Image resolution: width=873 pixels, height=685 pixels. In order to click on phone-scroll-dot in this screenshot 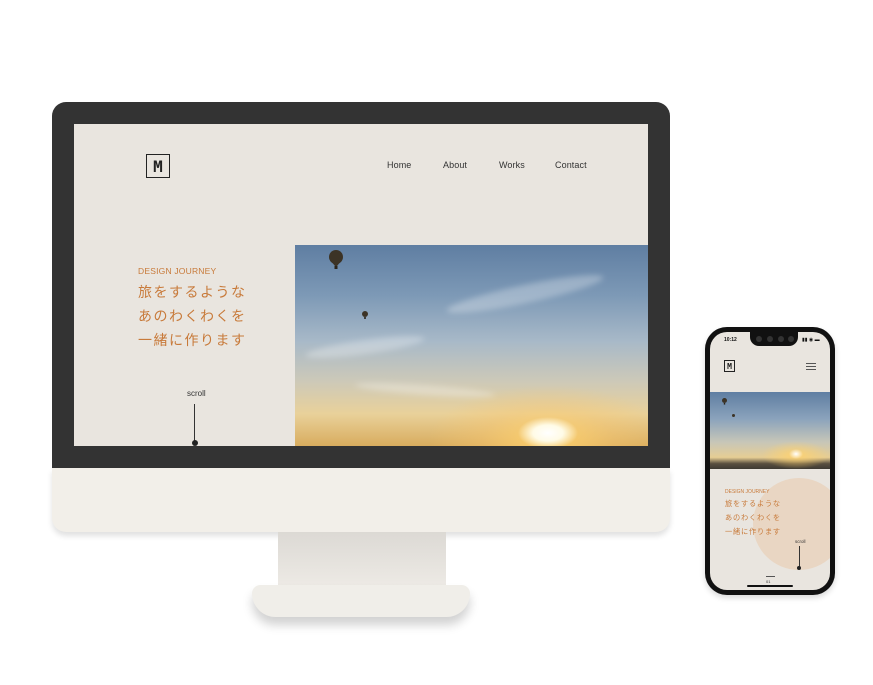, I will do `click(799, 568)`.